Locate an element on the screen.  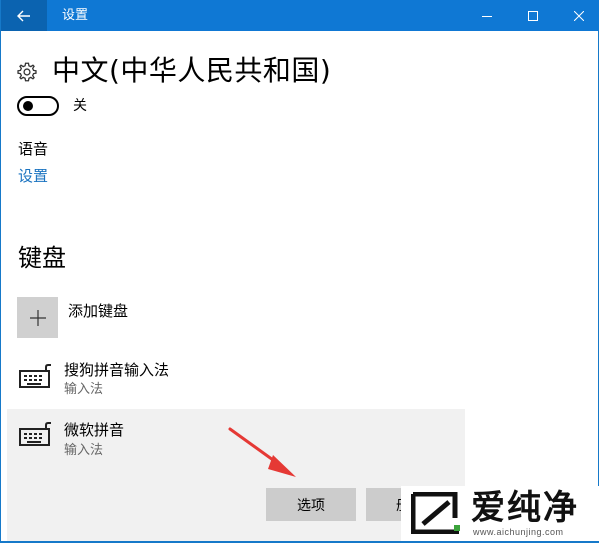
page-title: 中文(中华人民共和国) is located at coordinates (192, 70).